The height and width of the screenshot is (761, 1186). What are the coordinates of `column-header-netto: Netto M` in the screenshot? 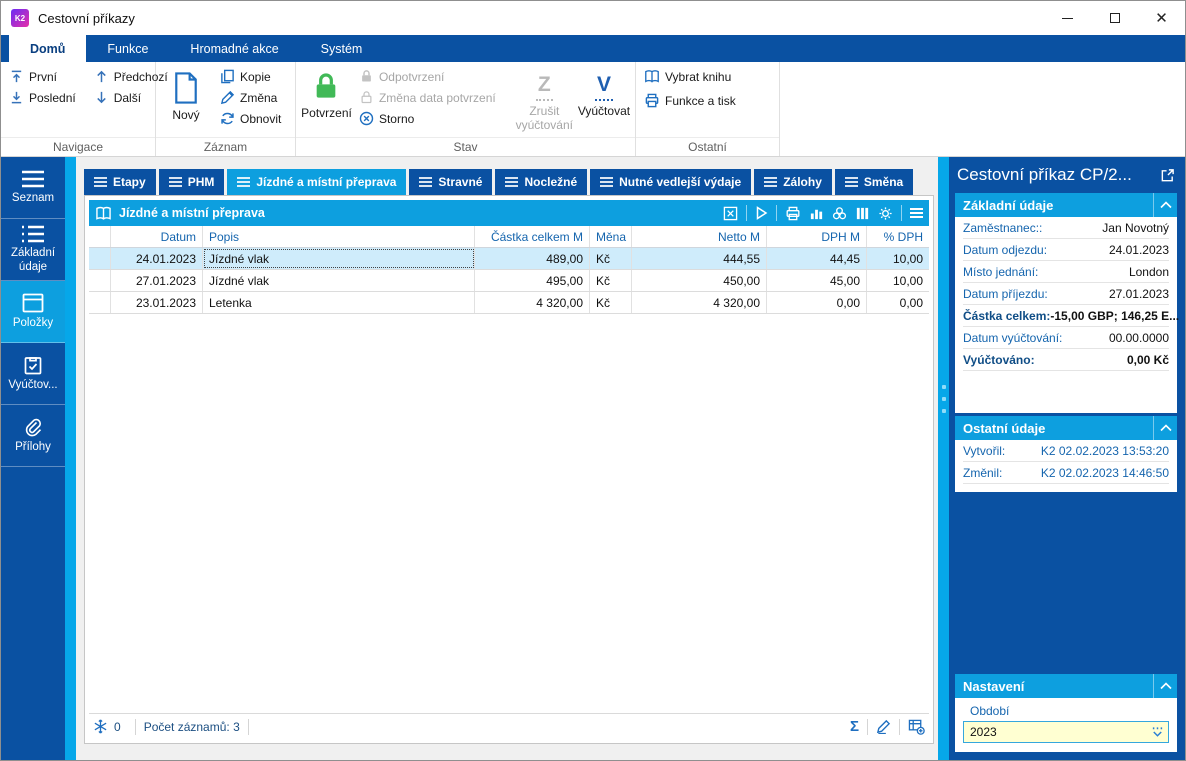 It's located at (699, 236).